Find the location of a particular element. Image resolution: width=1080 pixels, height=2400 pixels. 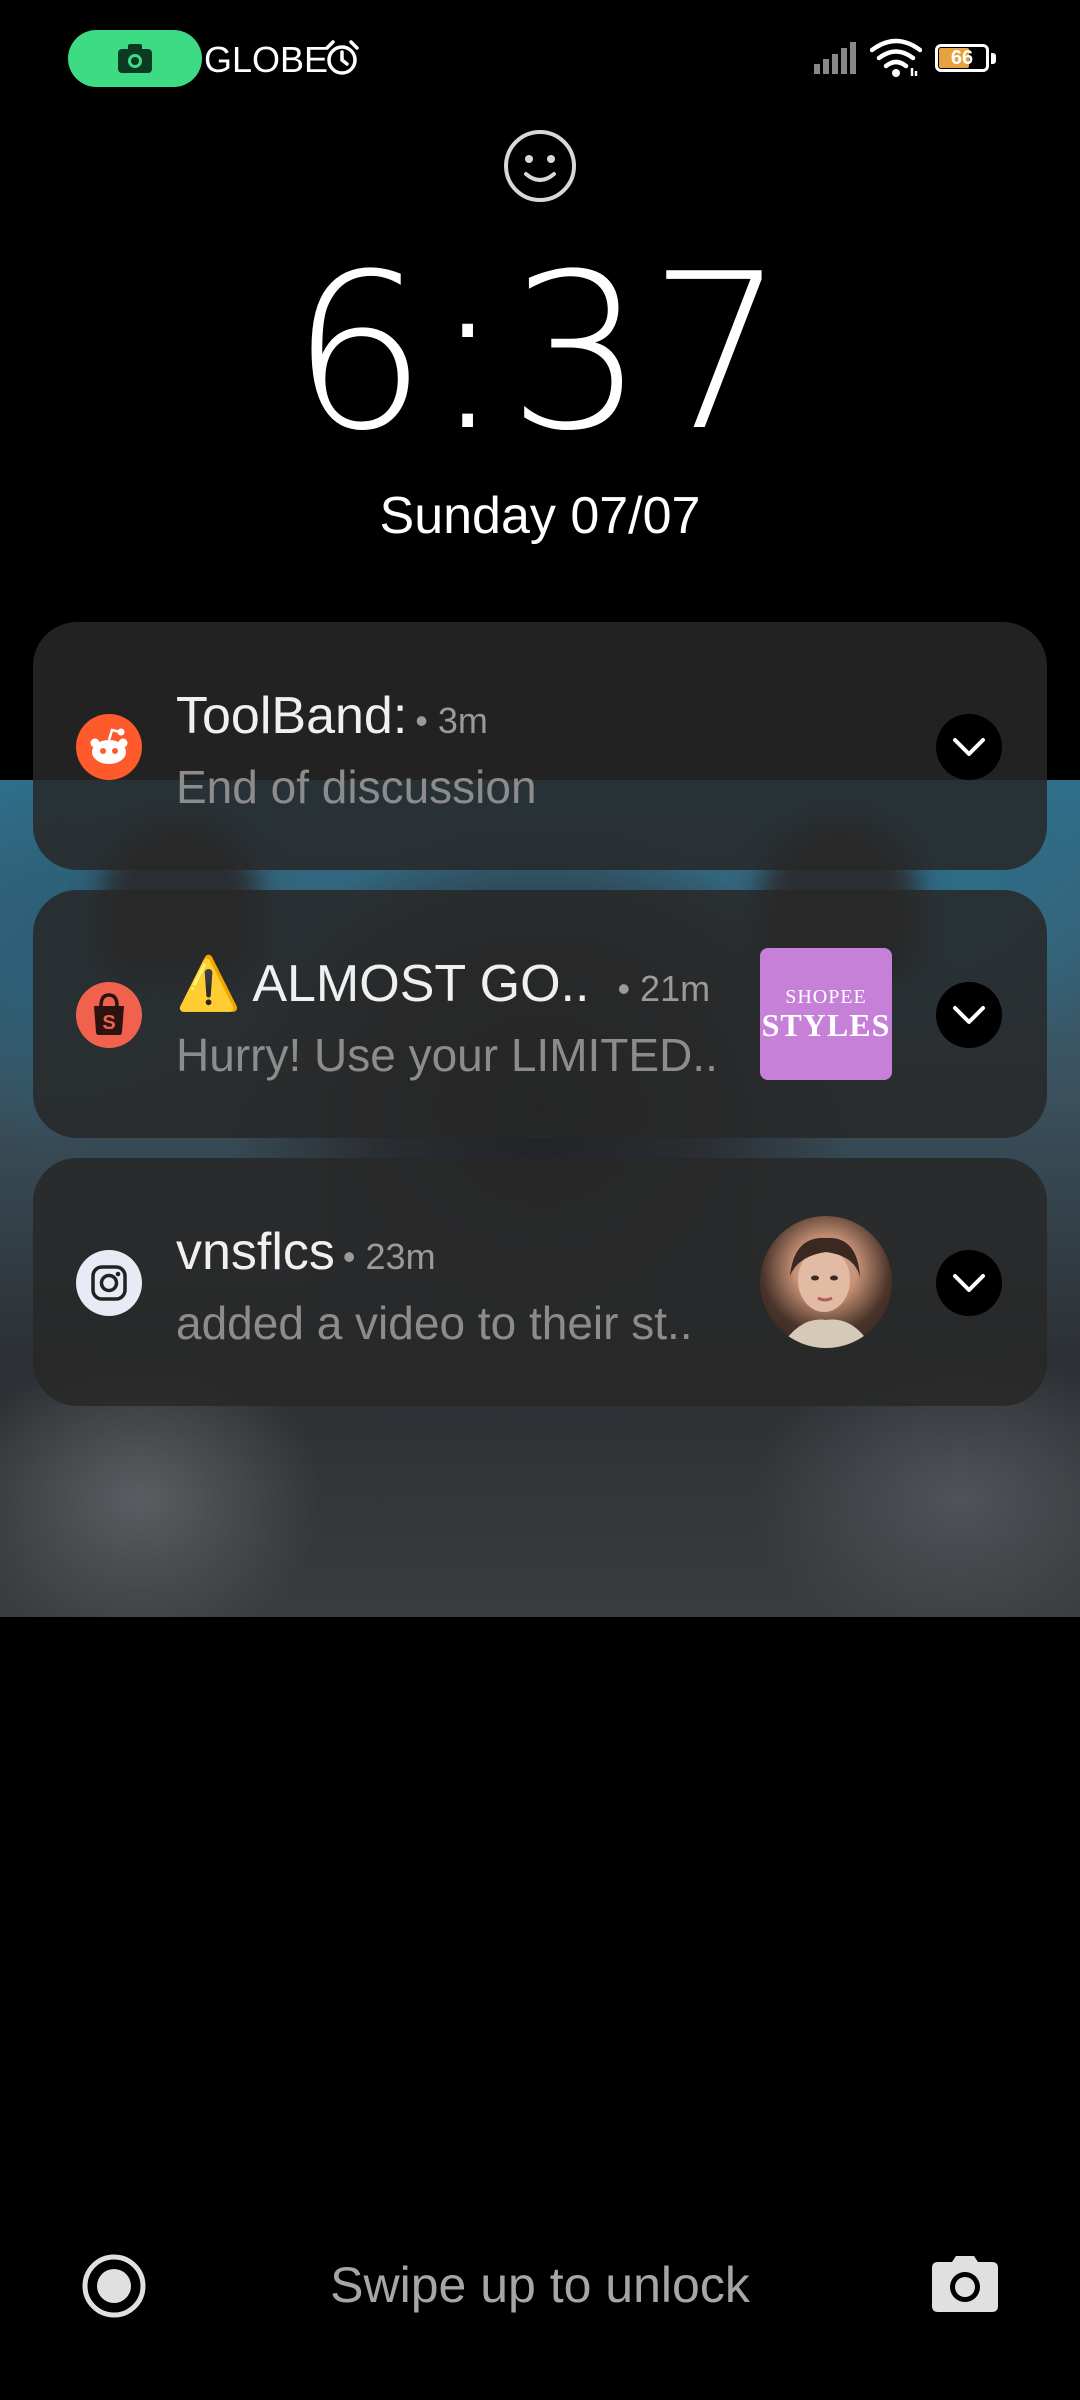

screen-recording-pill is located at coordinates (135, 58).